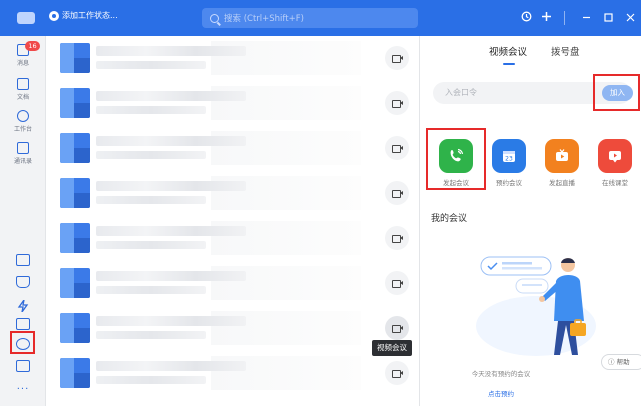 Image resolution: width=641 pixels, height=406 pixels. What do you see at coordinates (616, 92) in the screenshot?
I see `join-highlight-box` at bounding box center [616, 92].